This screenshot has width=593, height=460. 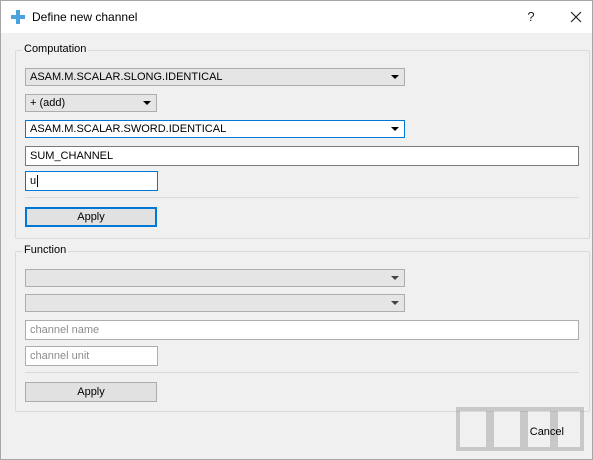 What do you see at coordinates (531, 17) in the screenshot?
I see `help-button: ?` at bounding box center [531, 17].